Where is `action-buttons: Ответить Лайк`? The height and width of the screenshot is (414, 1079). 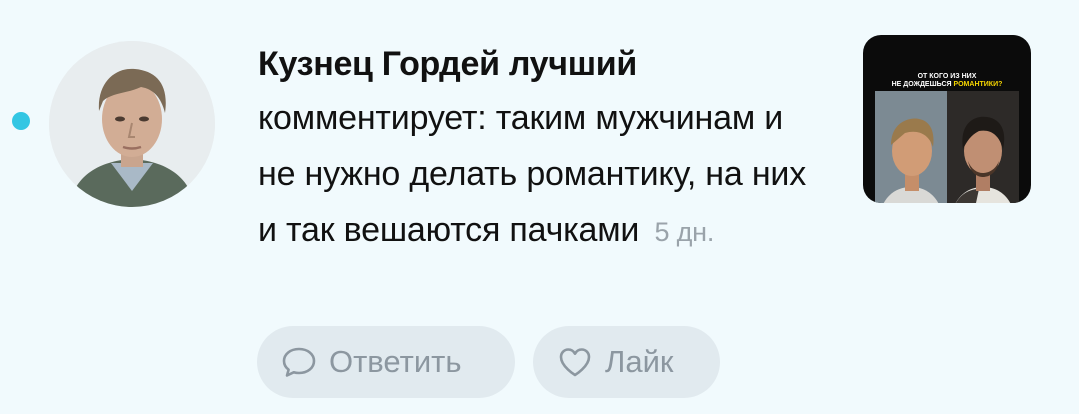
action-buttons: Ответить Лайк is located at coordinates (488, 362).